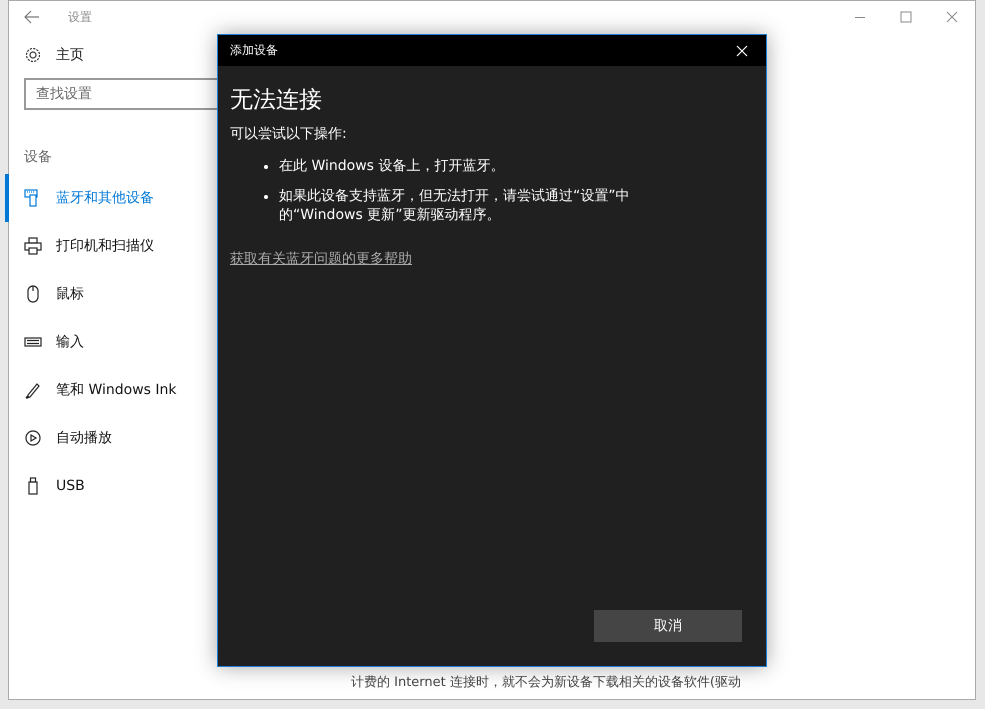  I want to click on pen-icon, so click(33, 390).